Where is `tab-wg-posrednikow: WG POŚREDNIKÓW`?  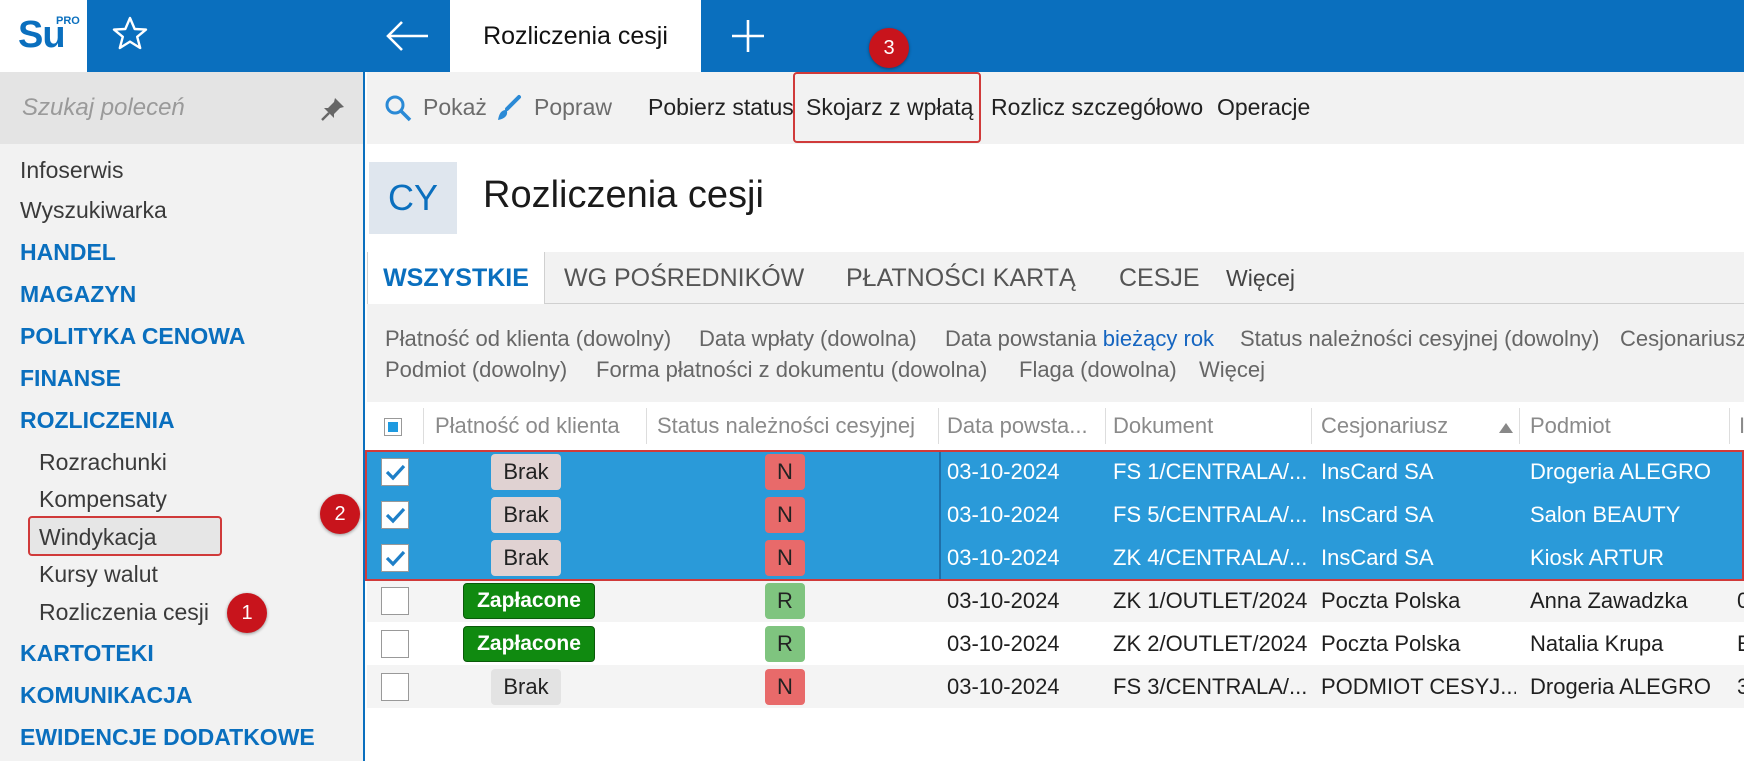
tab-wg-posrednikow: WG POŚREDNIKÓW is located at coordinates (684, 278).